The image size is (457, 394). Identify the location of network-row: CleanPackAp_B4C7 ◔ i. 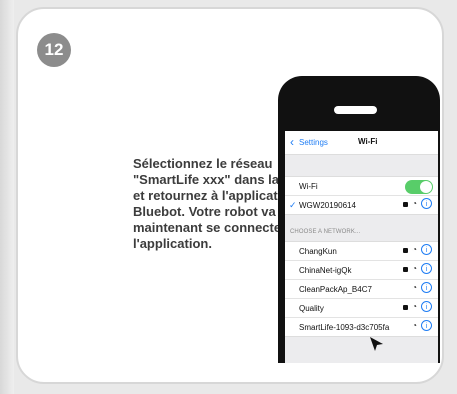
(361, 289).